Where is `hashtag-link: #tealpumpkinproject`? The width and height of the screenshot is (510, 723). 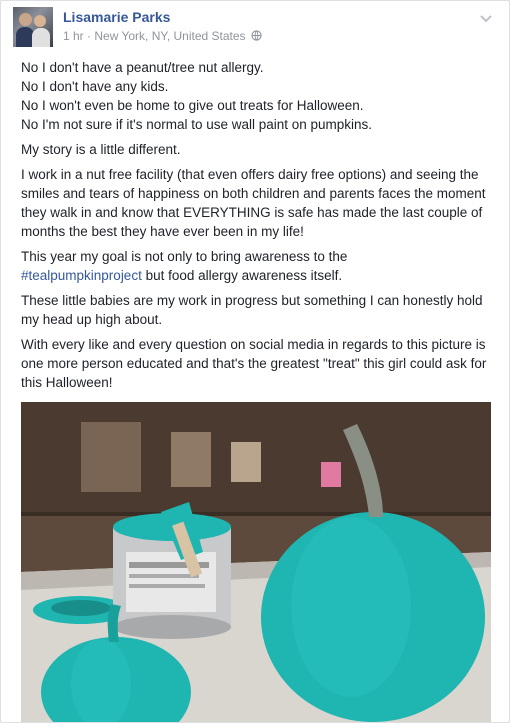
hashtag-link: #tealpumpkinproject is located at coordinates (81, 275).